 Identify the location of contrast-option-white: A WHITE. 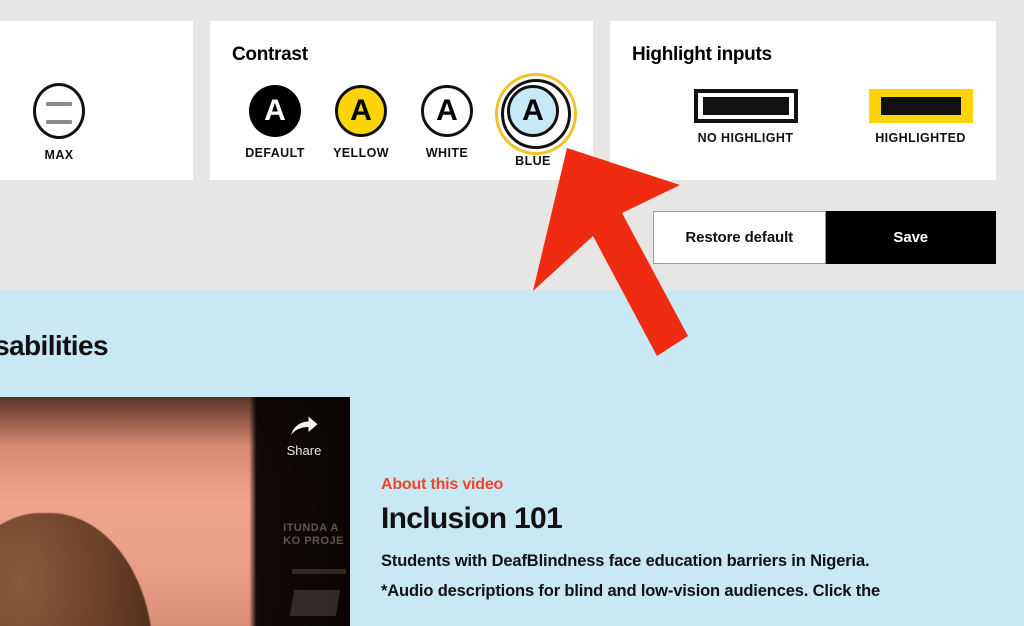
(447, 122).